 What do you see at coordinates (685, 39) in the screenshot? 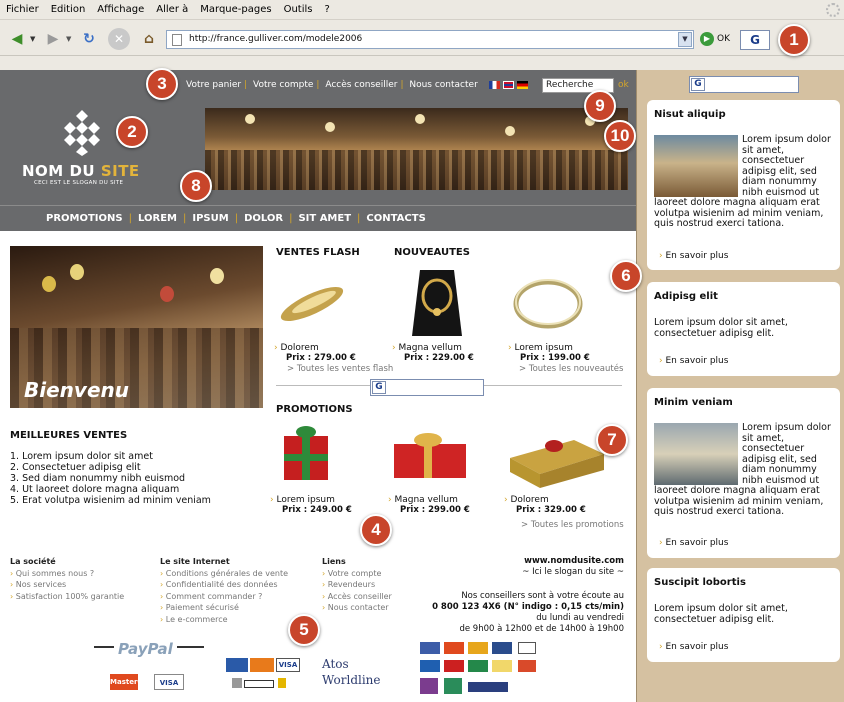
I see `url-dropdown-icon: ▼` at bounding box center [685, 39].